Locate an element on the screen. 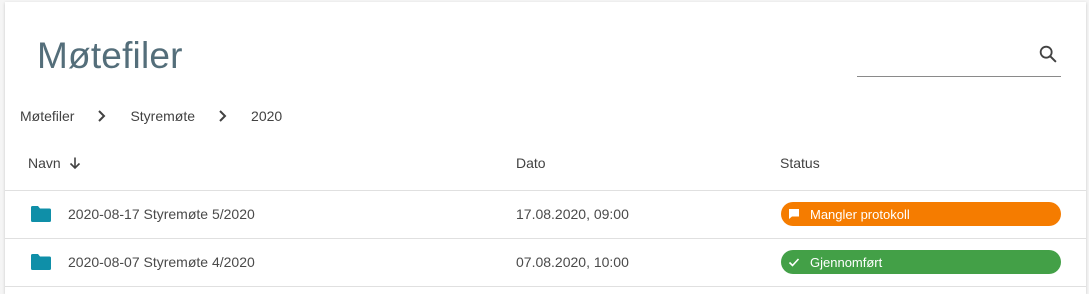 This screenshot has width=1089, height=294. page-title: Møtefiler is located at coordinates (110, 55).